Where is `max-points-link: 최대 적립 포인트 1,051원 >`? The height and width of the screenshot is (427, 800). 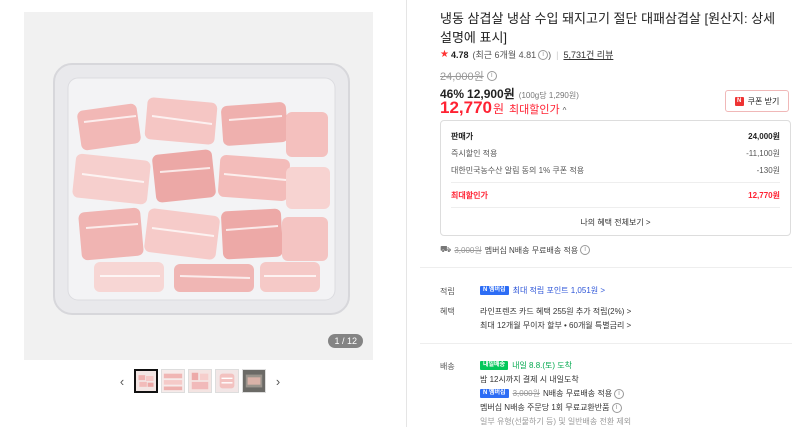 max-points-link: 최대 적립 포인트 1,051원 > is located at coordinates (559, 290).